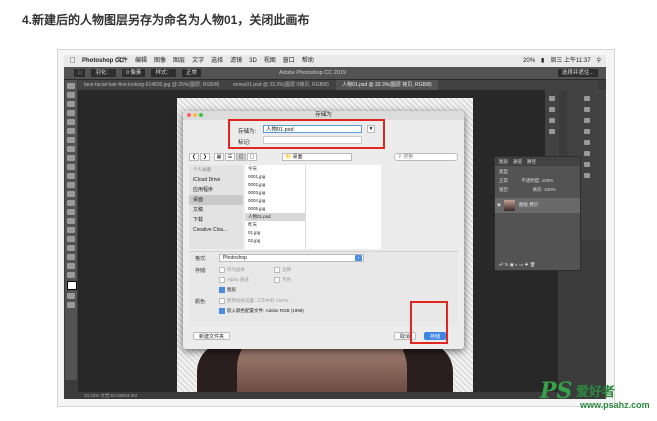  Describe the element at coordinates (71, 305) in the screenshot. I see `screen-mode-icon` at that location.